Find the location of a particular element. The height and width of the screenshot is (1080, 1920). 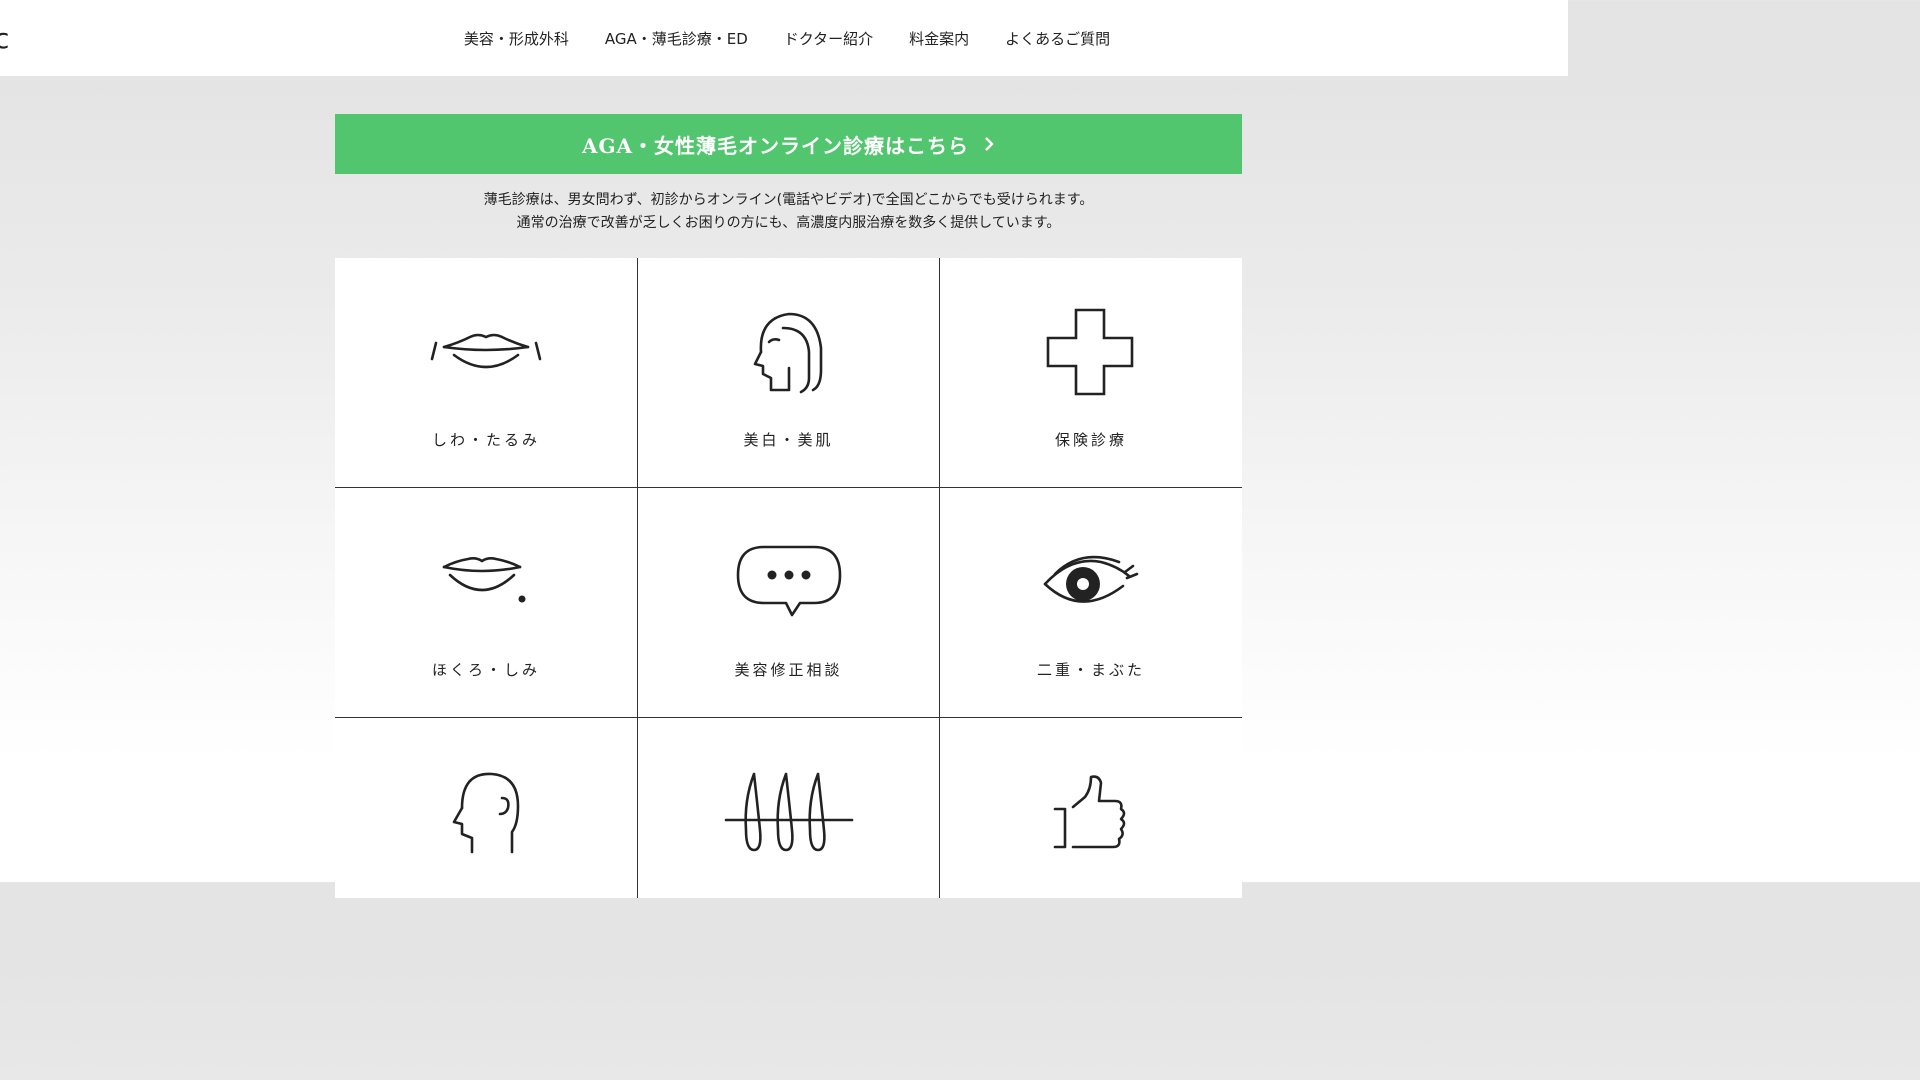

head-profile-icon is located at coordinates (486, 813).